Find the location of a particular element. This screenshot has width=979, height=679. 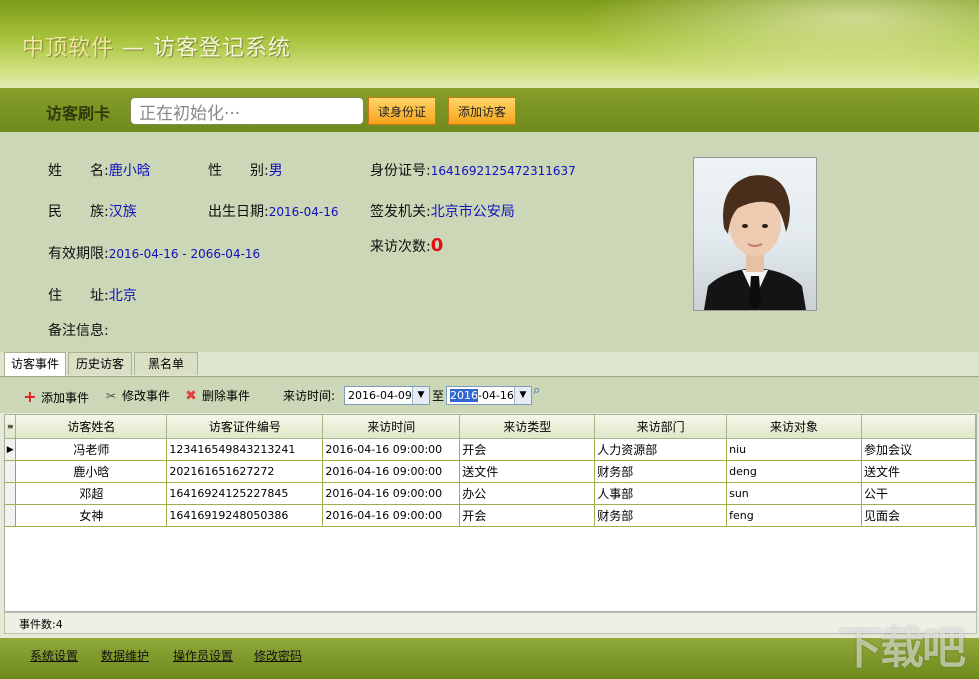

brand-name: 中顶软件 is located at coordinates (68, 48).